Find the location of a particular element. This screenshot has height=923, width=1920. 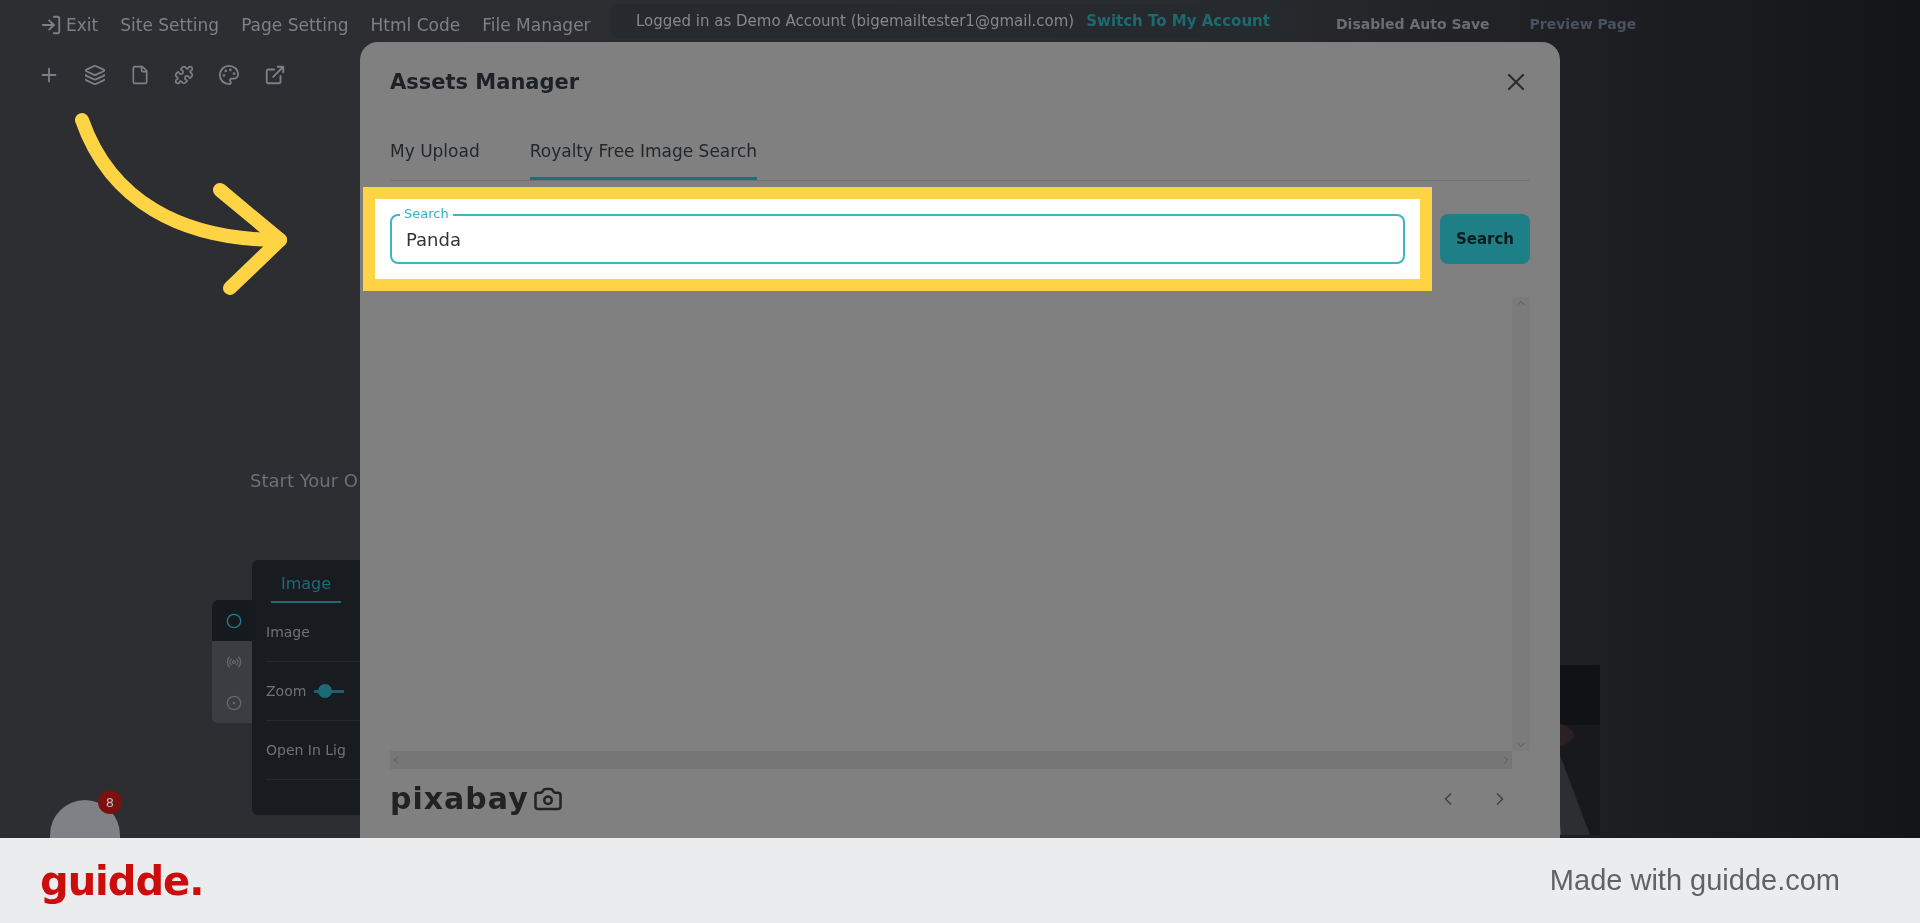

popup-label: Image is located at coordinates (288, 632).